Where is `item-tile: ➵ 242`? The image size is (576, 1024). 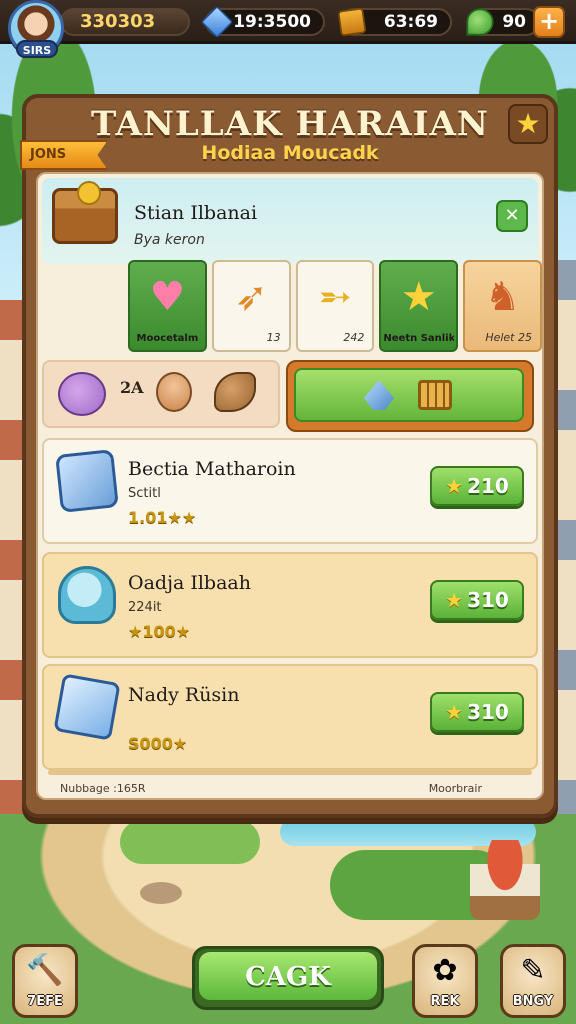 item-tile: ➵ 242 is located at coordinates (335, 306).